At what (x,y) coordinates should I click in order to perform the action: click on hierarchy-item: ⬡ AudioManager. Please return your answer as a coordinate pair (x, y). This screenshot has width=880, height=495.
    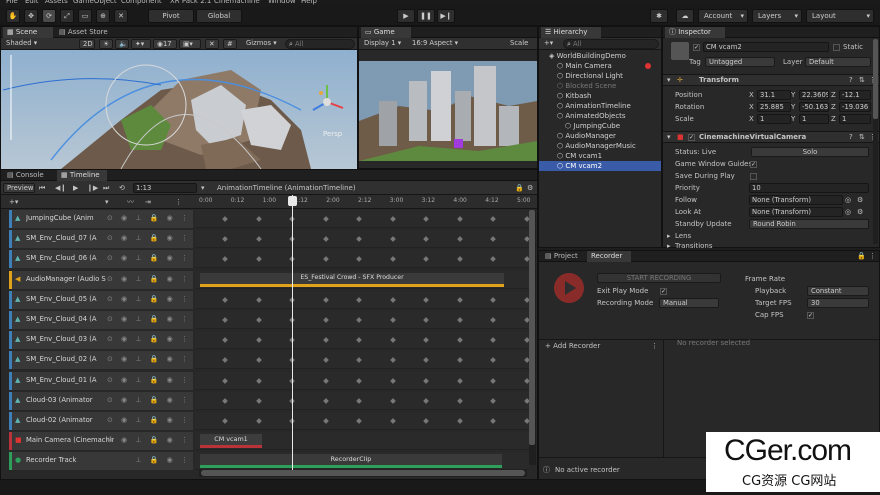
    Looking at the image, I should click on (600, 136).